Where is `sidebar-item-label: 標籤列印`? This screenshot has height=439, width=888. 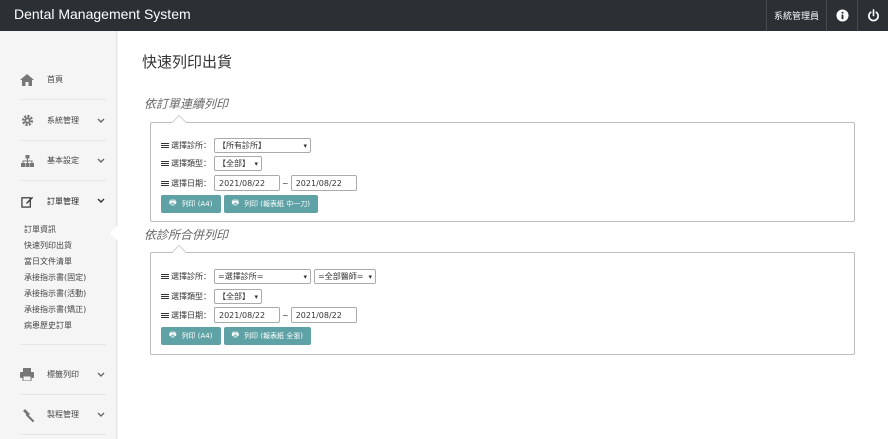 sidebar-item-label: 標籤列印 is located at coordinates (63, 374).